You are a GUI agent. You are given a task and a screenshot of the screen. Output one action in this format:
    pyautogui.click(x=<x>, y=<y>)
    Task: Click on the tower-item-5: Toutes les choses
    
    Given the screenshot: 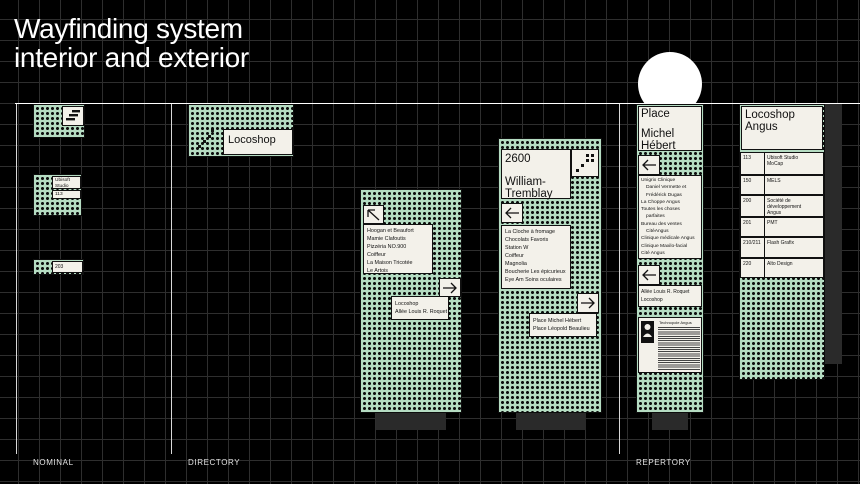 What is the action you would take?
    pyautogui.click(x=660, y=210)
    